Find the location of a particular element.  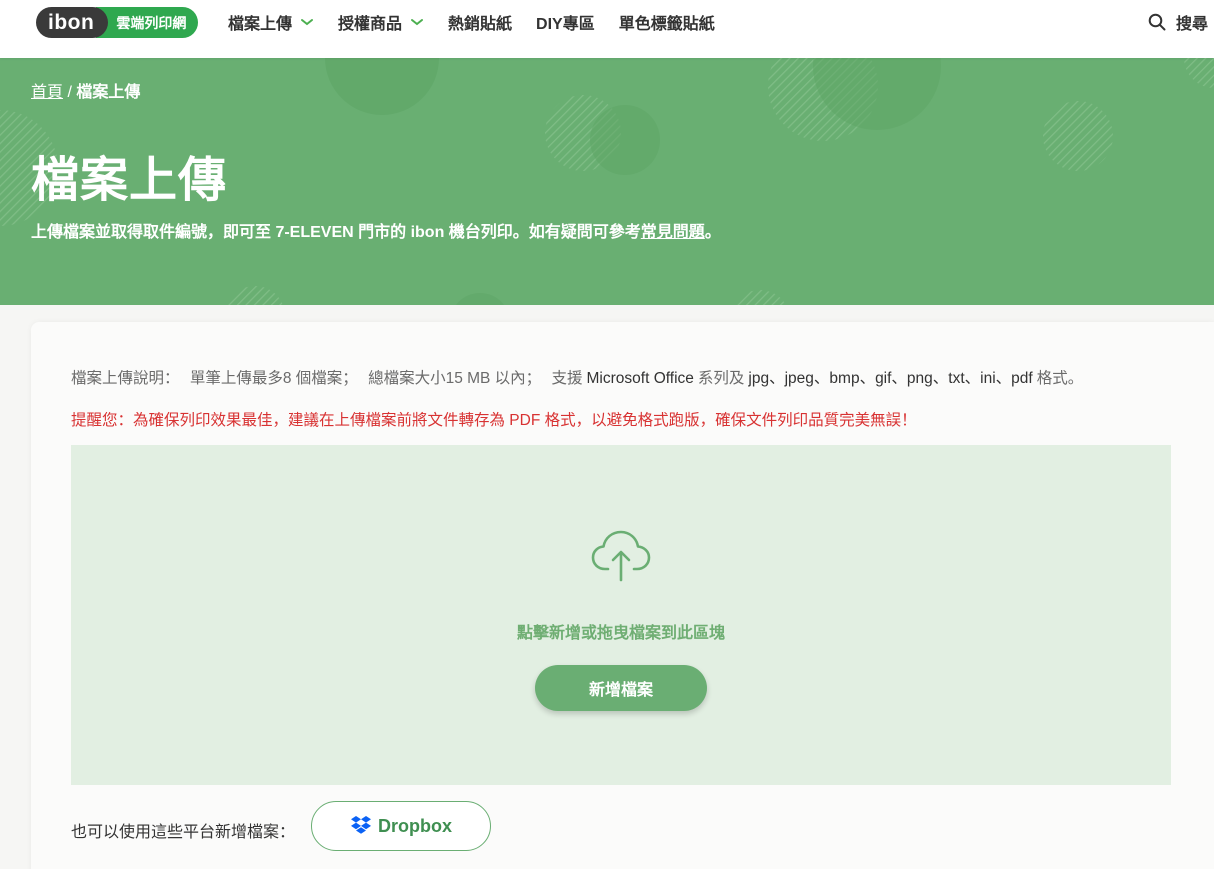

nav-item-mono-label-stickers: 單色標籤貼紙 is located at coordinates (667, 22).